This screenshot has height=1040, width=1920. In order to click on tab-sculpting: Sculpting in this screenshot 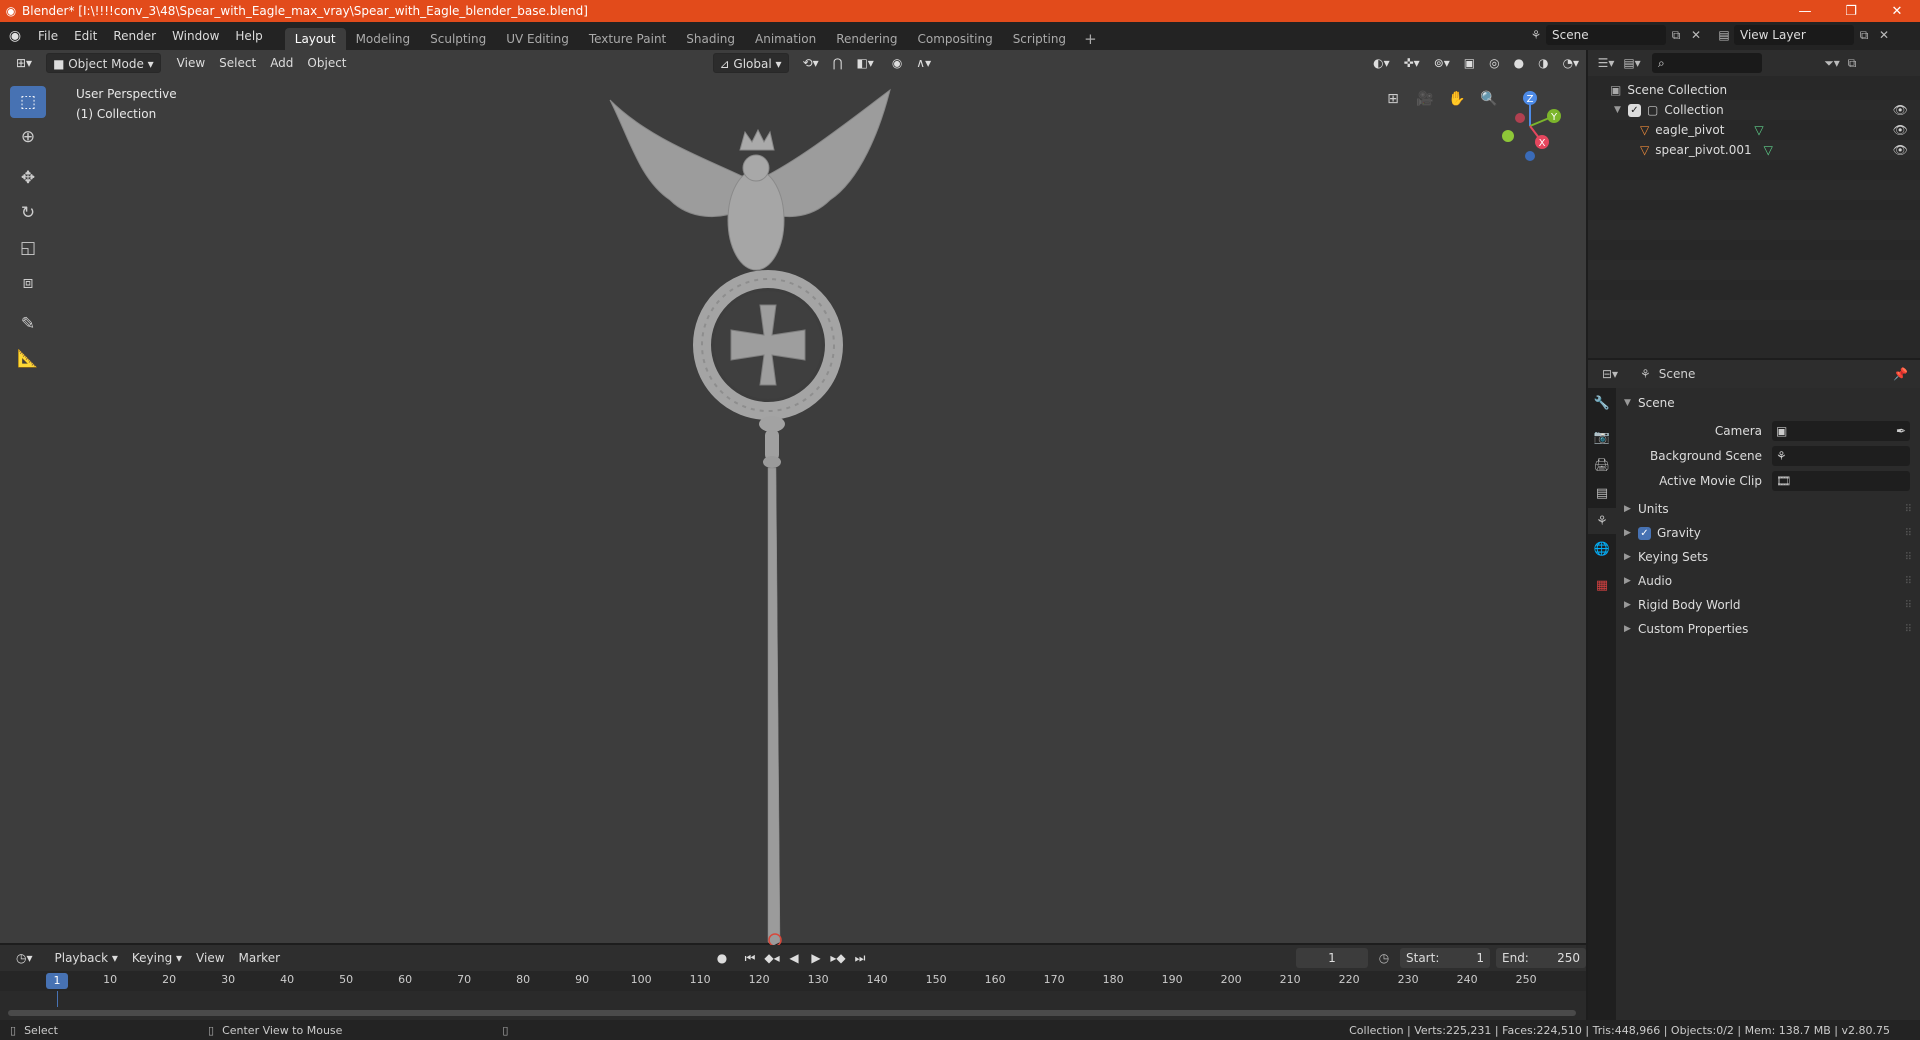, I will do `click(458, 39)`.